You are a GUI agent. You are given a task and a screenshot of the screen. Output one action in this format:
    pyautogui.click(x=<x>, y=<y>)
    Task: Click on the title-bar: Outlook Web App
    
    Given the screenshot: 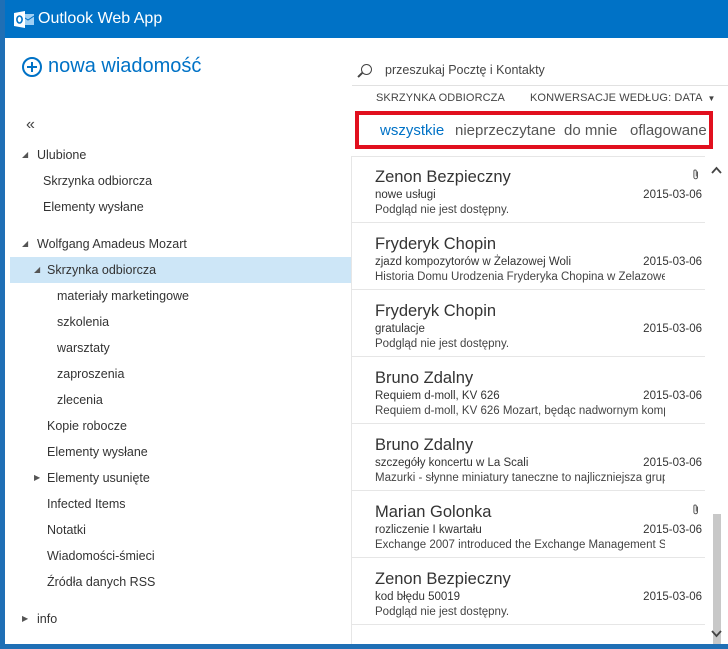 What is the action you would take?
    pyautogui.click(x=366, y=19)
    